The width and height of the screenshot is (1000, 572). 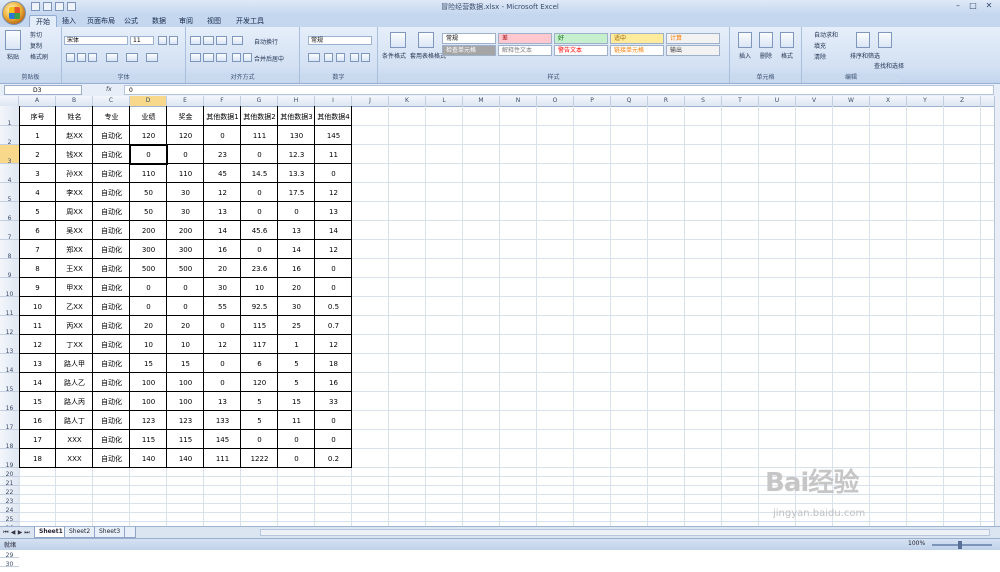 I want to click on table-cell: 33, so click(x=333, y=401).